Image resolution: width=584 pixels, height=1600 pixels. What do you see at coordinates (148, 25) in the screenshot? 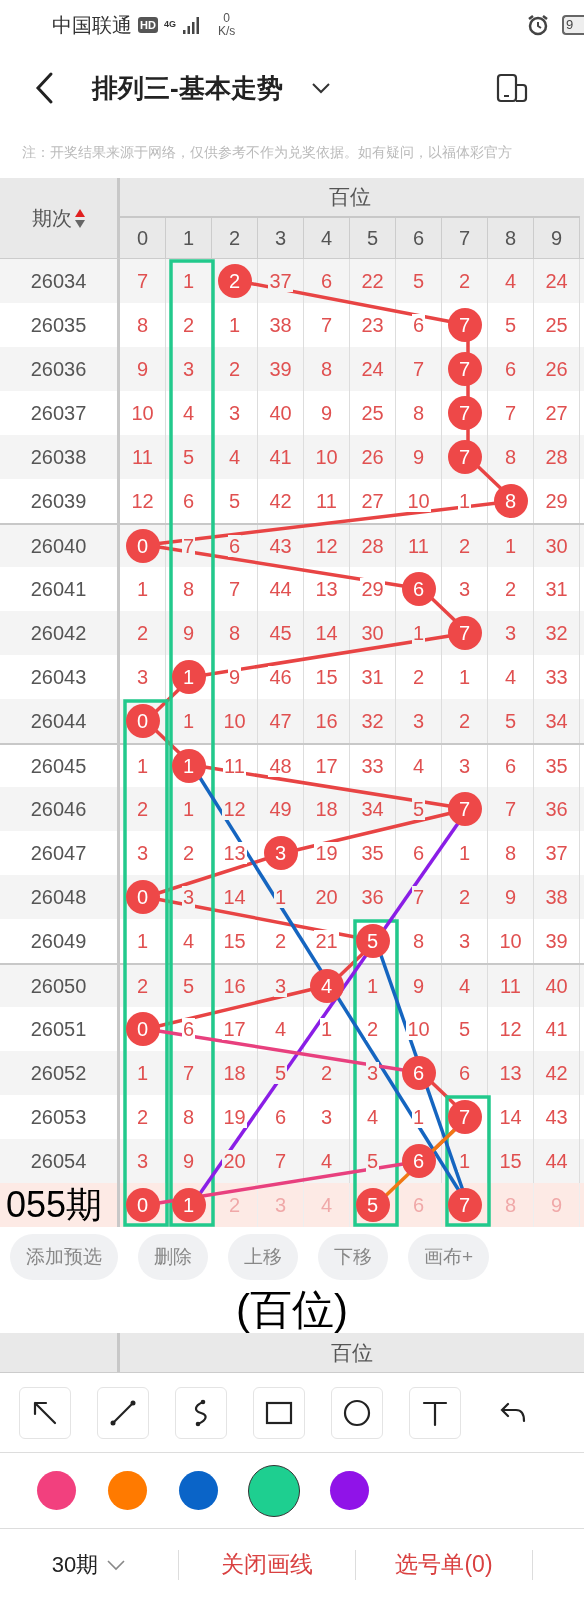
I see `hd-badge: HD` at bounding box center [148, 25].